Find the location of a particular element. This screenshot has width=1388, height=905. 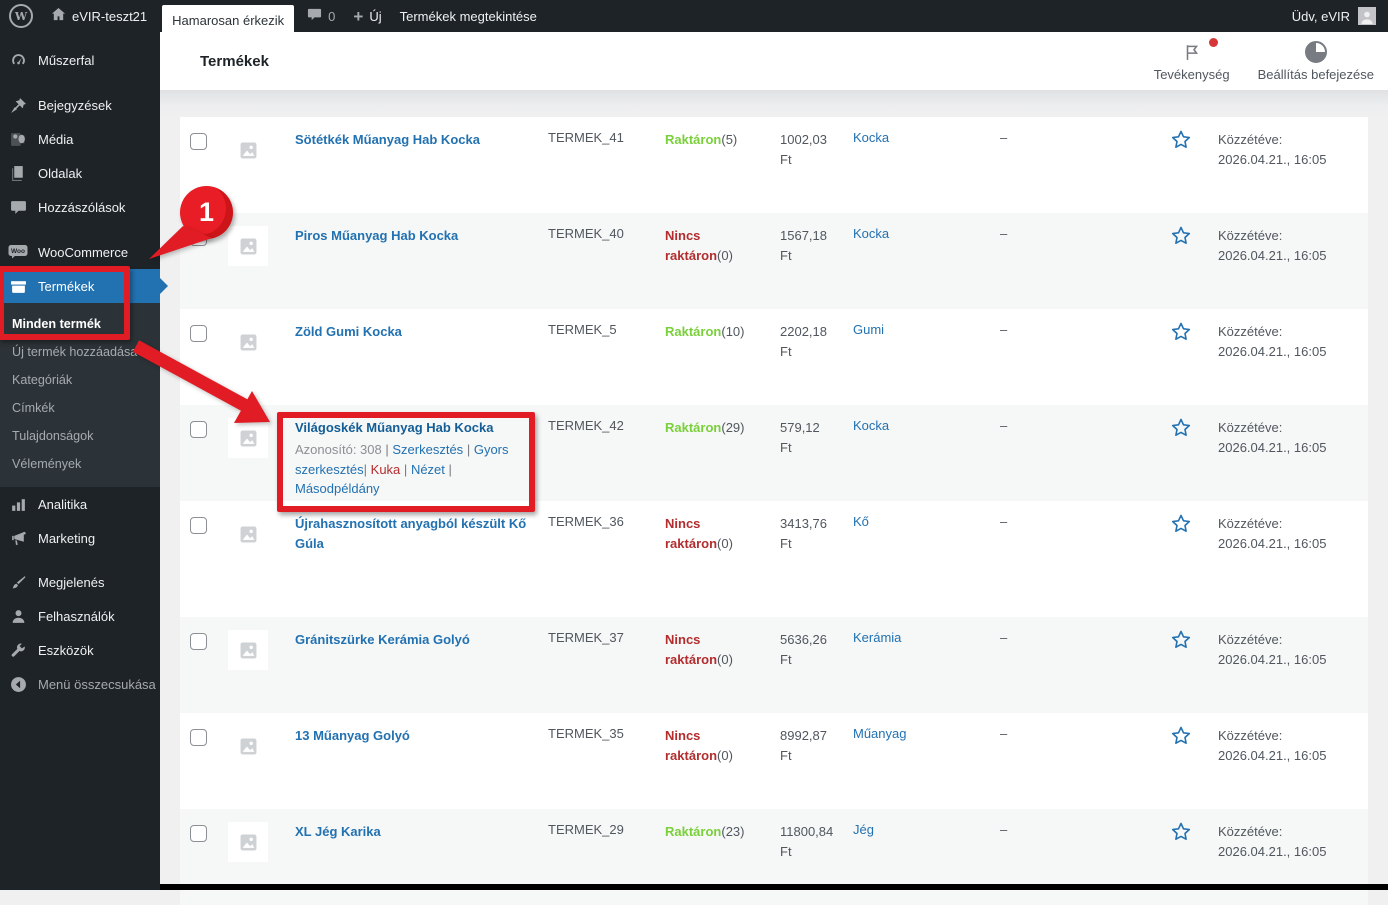

product-sku: TERMEK_40 is located at coordinates (586, 233).